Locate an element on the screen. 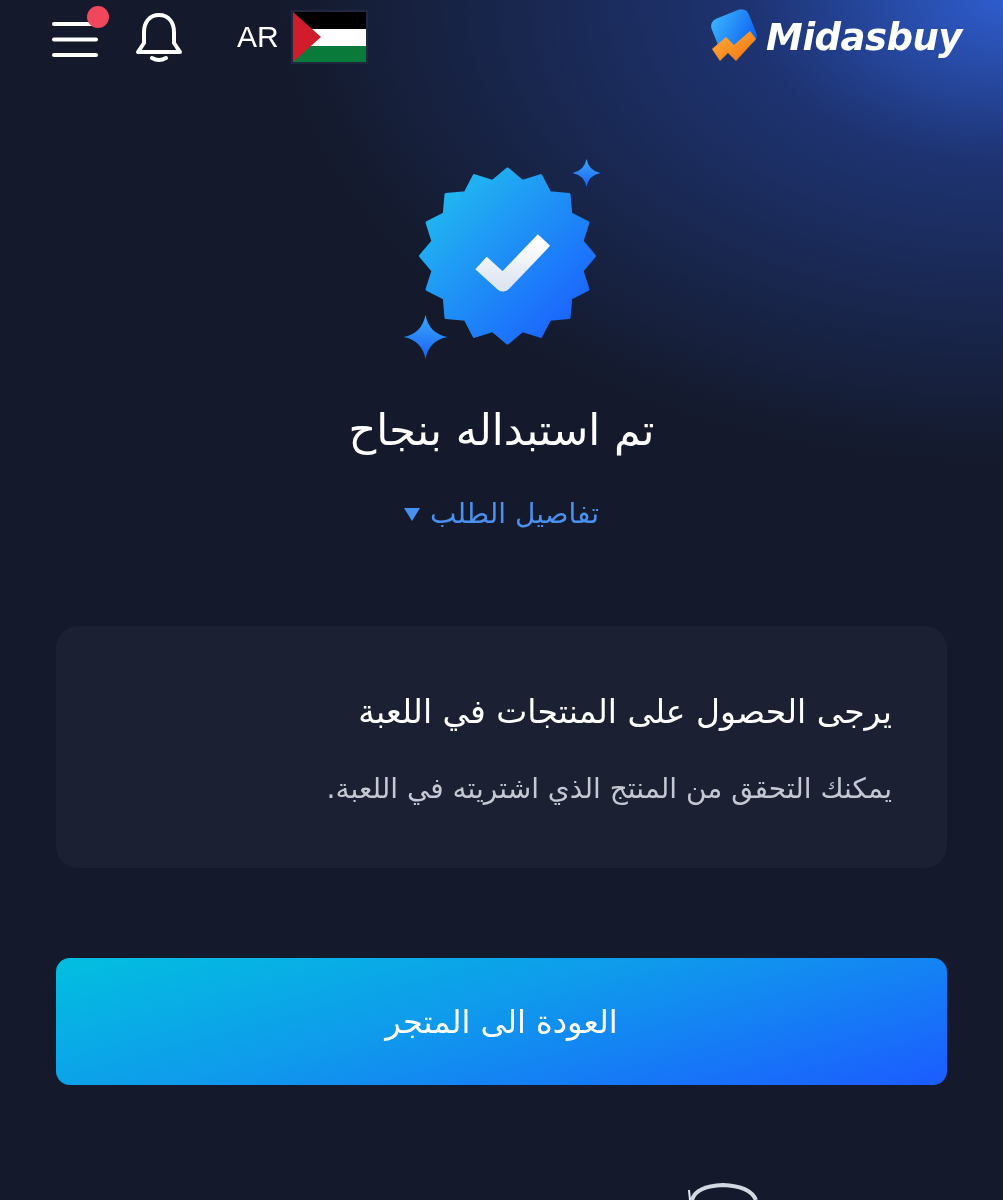 This screenshot has height=1200, width=1003. language-selector: AR is located at coordinates (302, 37).